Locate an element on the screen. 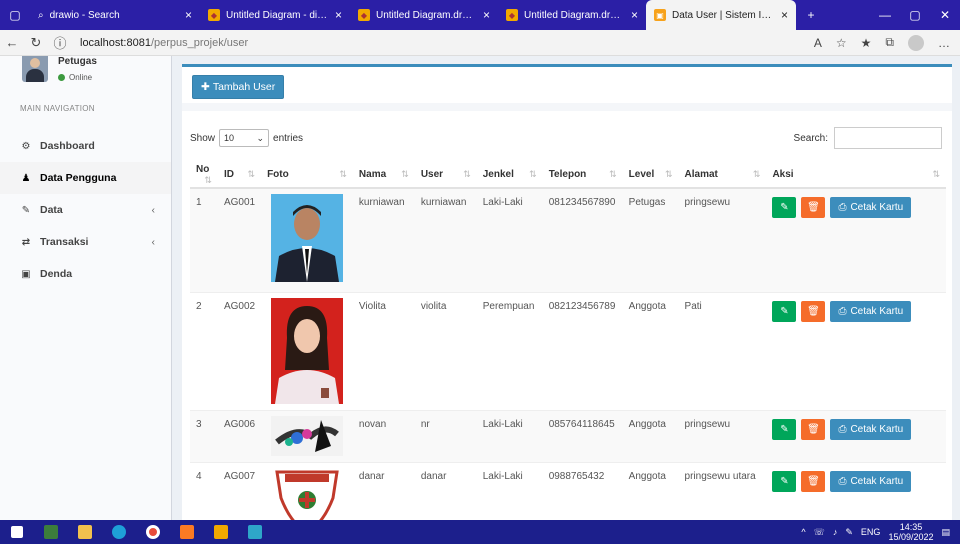 The width and height of the screenshot is (960, 544). favorite-add-icon: ☆ is located at coordinates (841, 43).